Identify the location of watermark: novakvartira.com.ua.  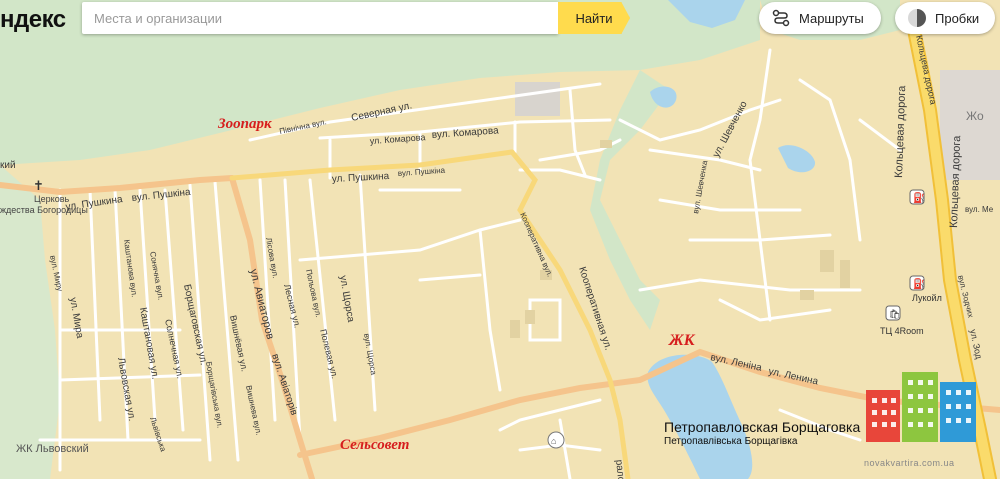
(909, 463).